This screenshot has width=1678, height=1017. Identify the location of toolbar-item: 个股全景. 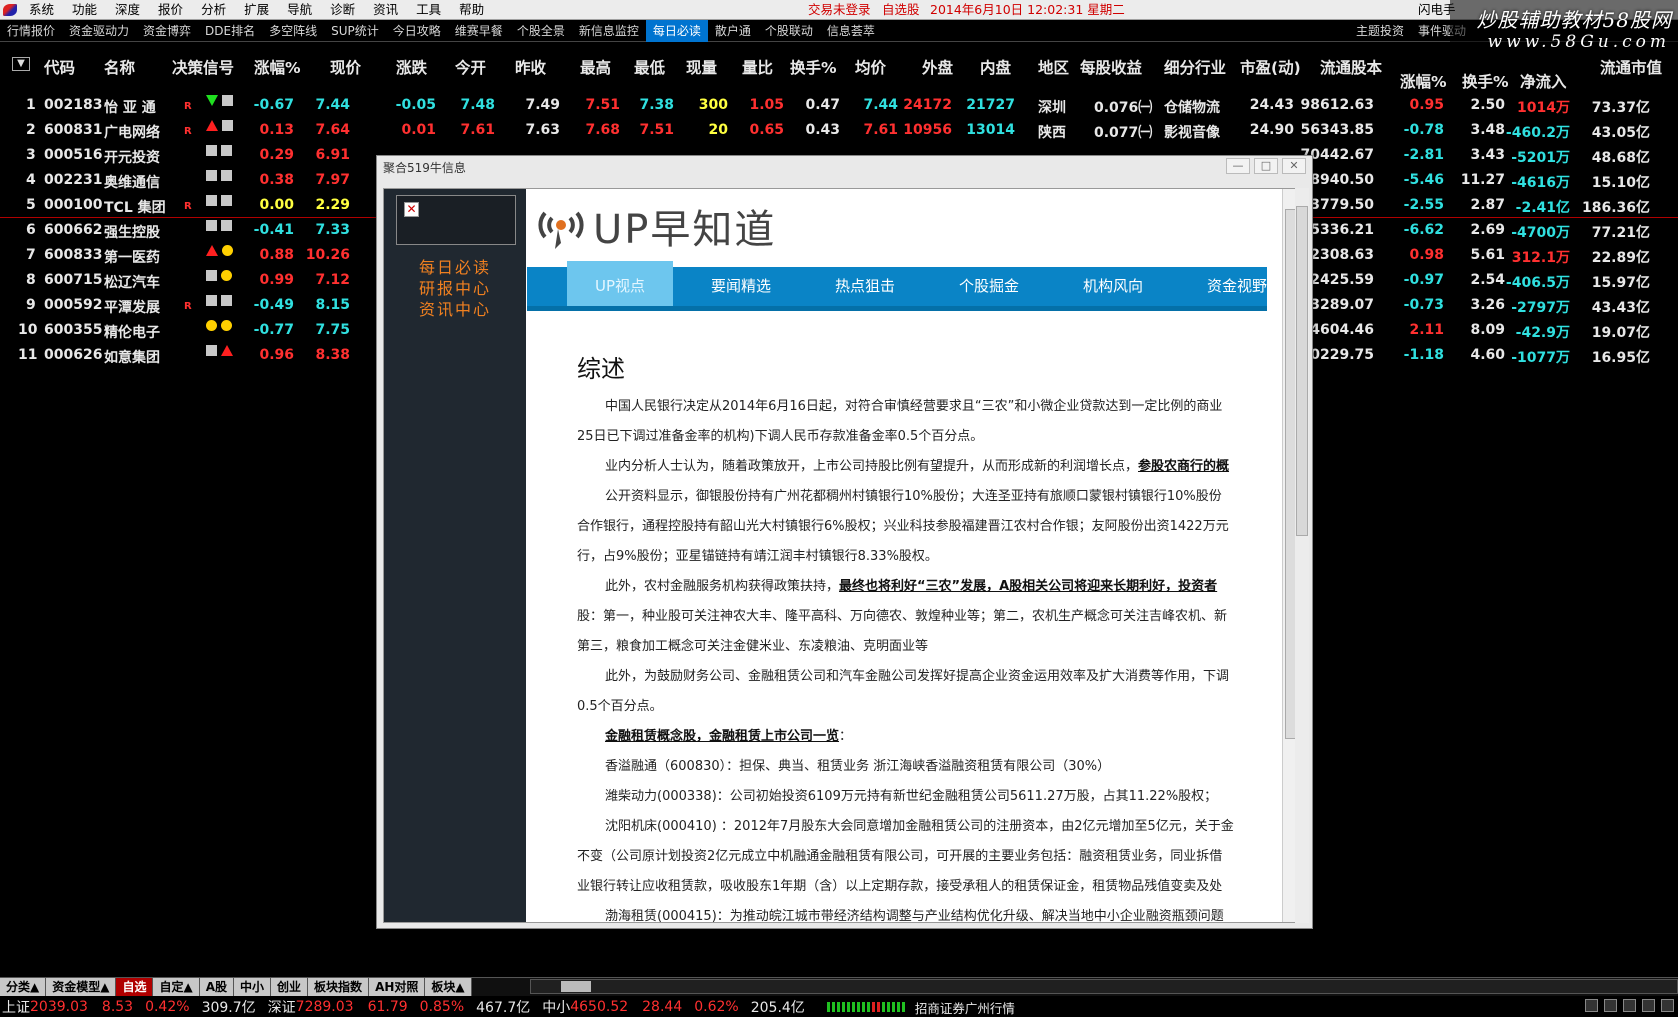
(541, 31).